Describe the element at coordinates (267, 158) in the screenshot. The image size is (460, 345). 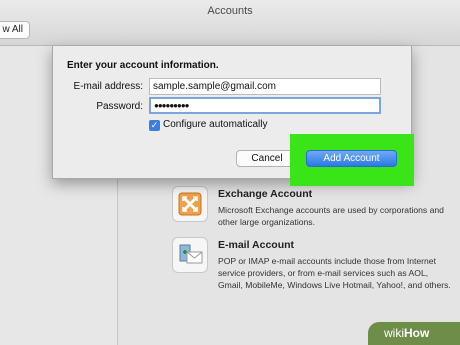
I see `cancel-button: Cancel` at that location.